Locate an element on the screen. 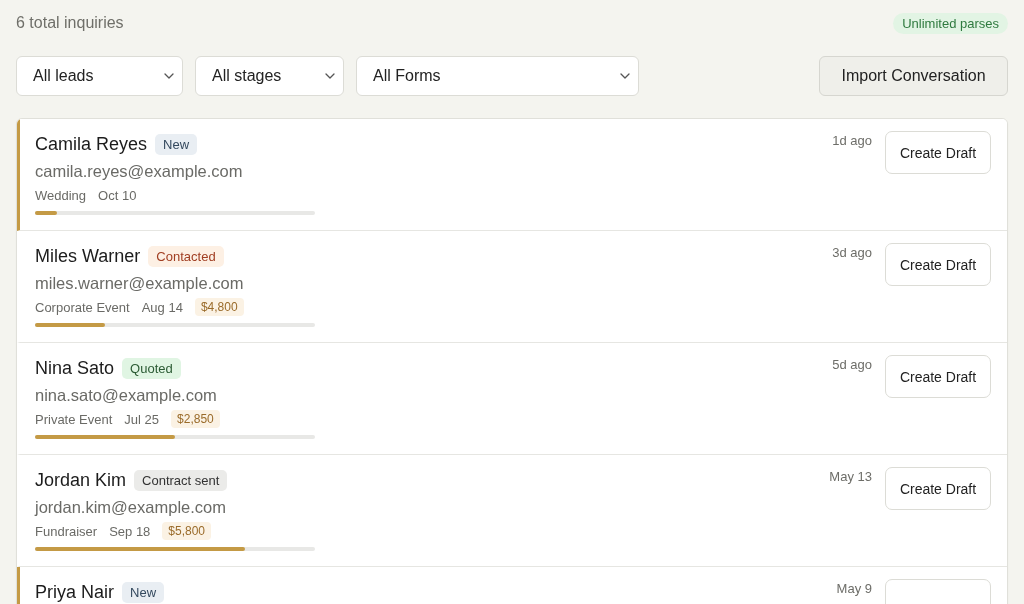 The image size is (1024, 604). filter-dropdown: All stages is located at coordinates (269, 76).